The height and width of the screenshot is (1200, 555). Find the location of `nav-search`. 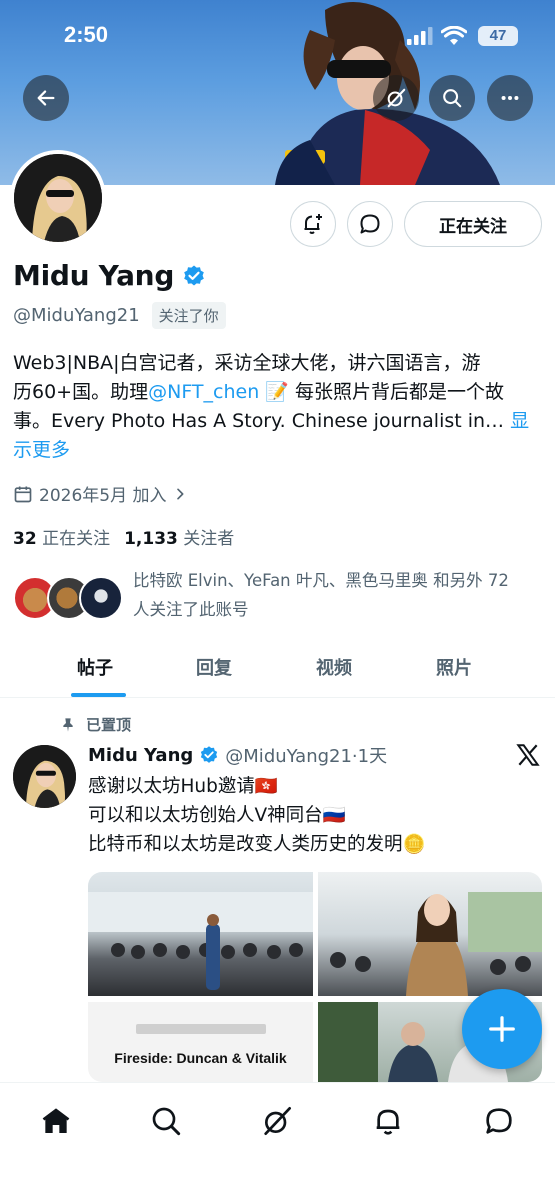

nav-search is located at coordinates (166, 1121).